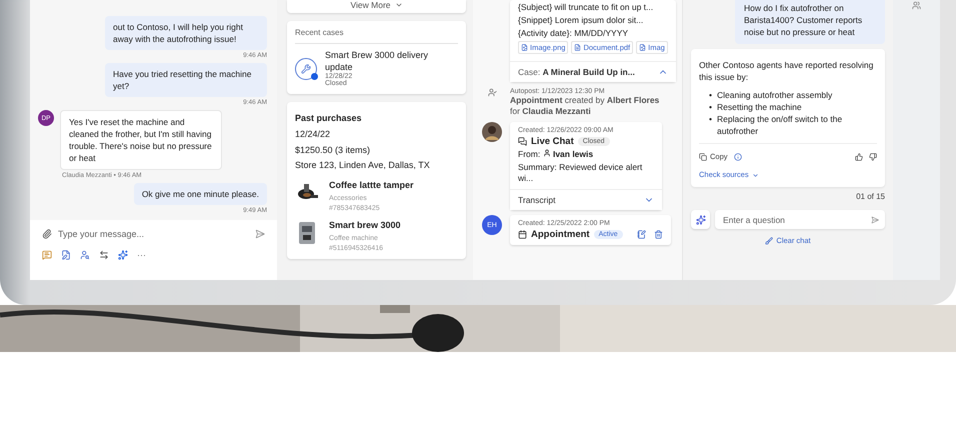 The height and width of the screenshot is (423, 956). I want to click on thumbs-up-icon, so click(859, 156).